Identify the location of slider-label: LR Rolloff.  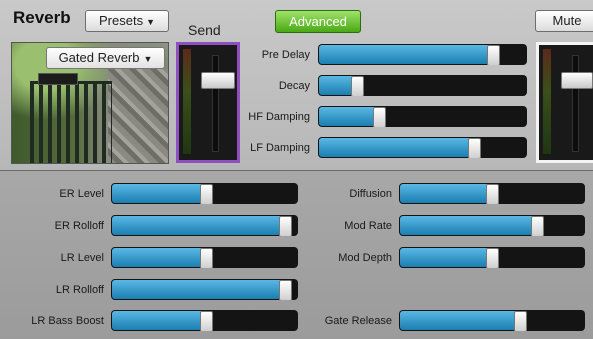
(79, 290).